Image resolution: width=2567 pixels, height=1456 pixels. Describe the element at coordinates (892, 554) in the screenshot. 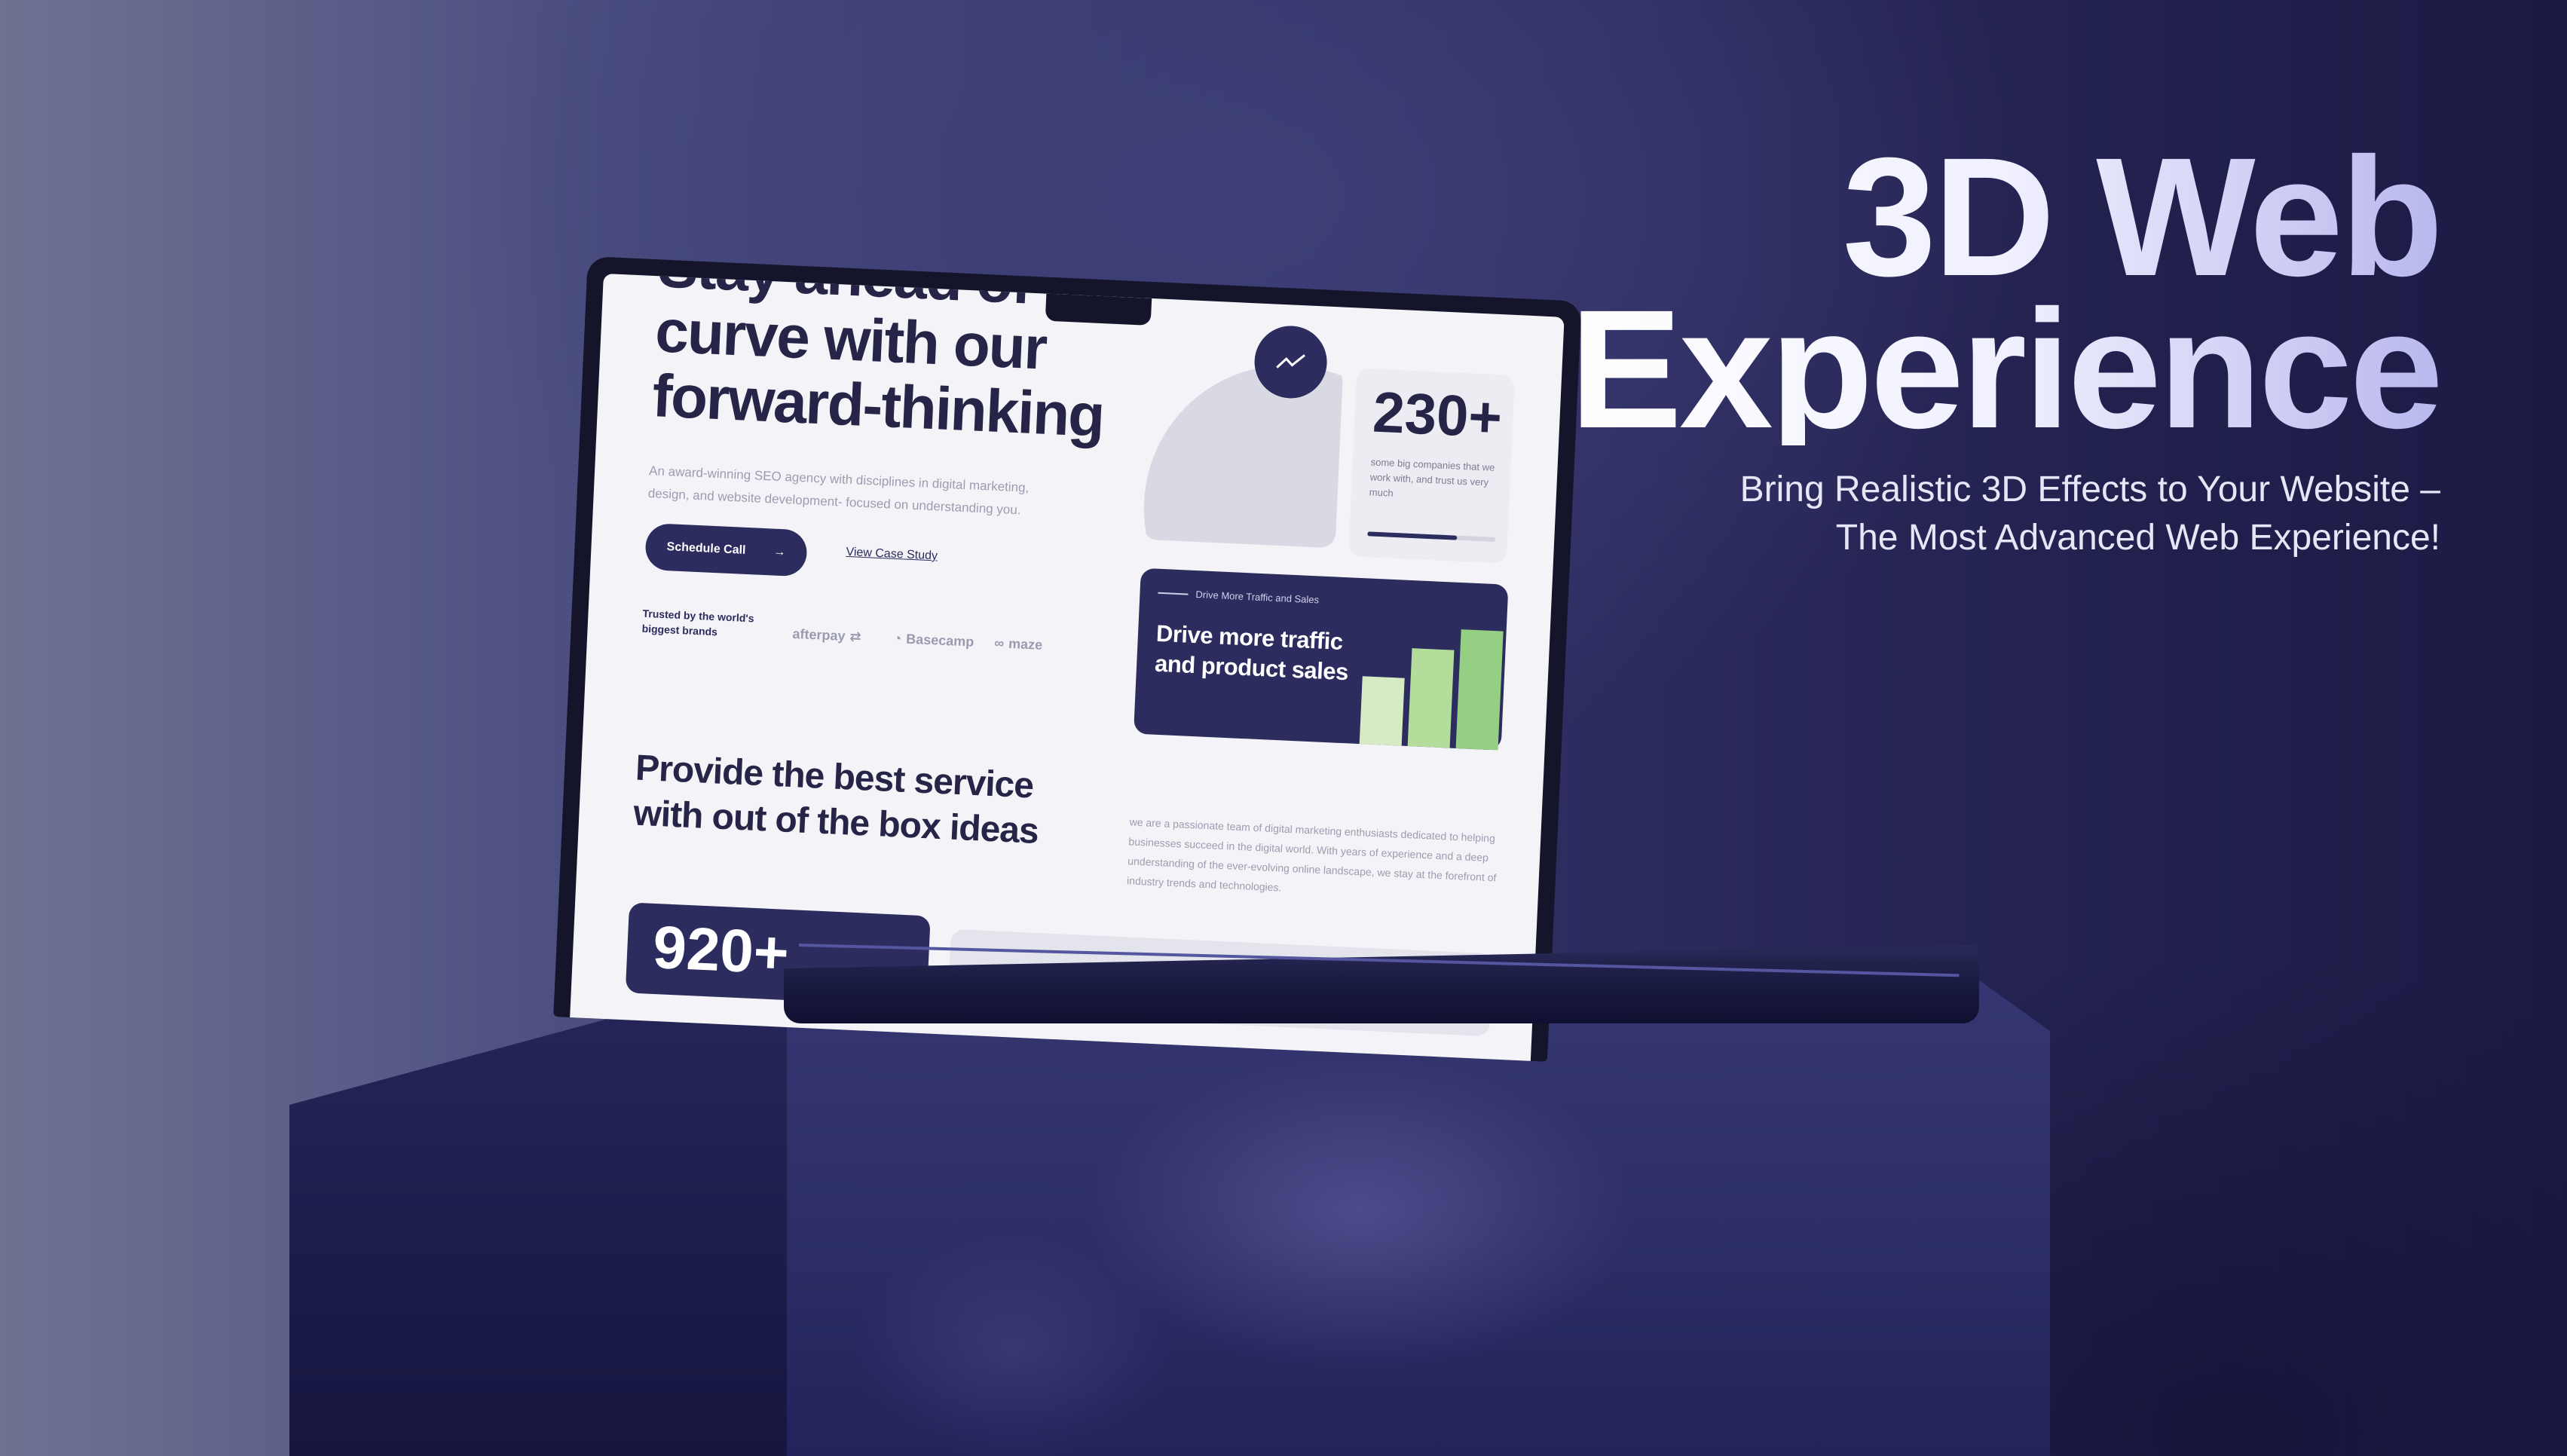

I see `view-case-study-link: View Case Study` at that location.